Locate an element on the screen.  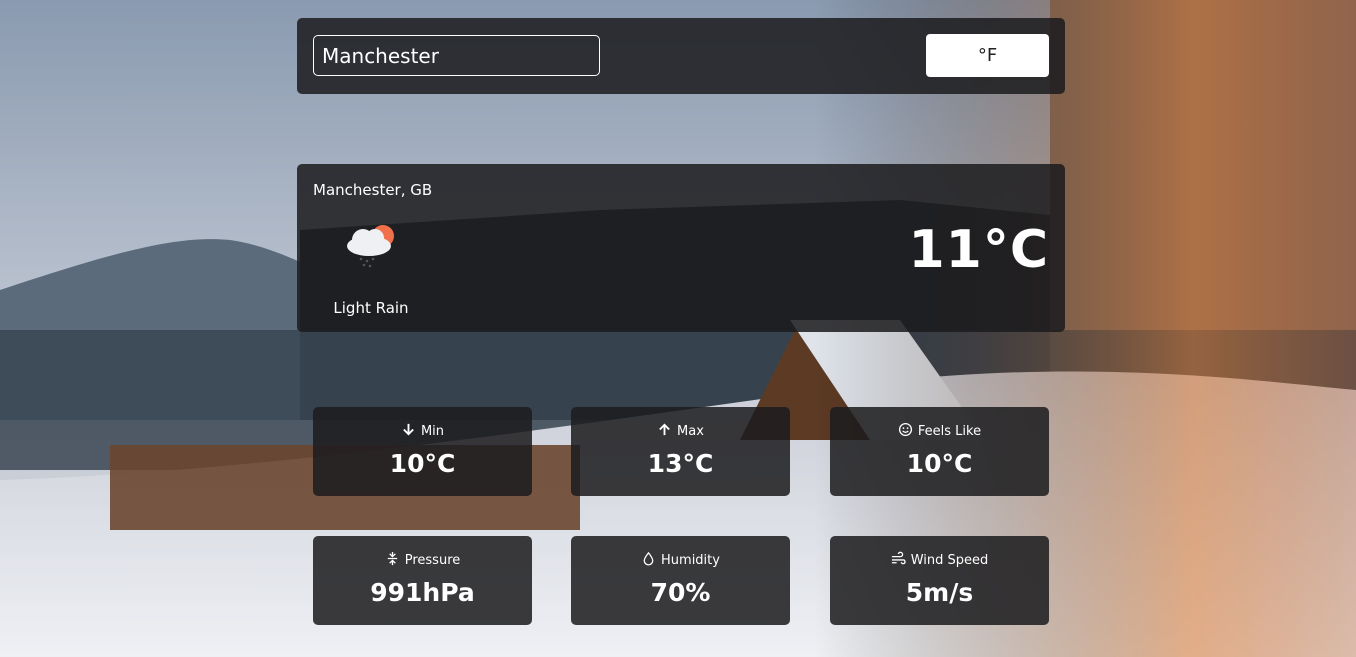
wind-icon is located at coordinates (898, 560).